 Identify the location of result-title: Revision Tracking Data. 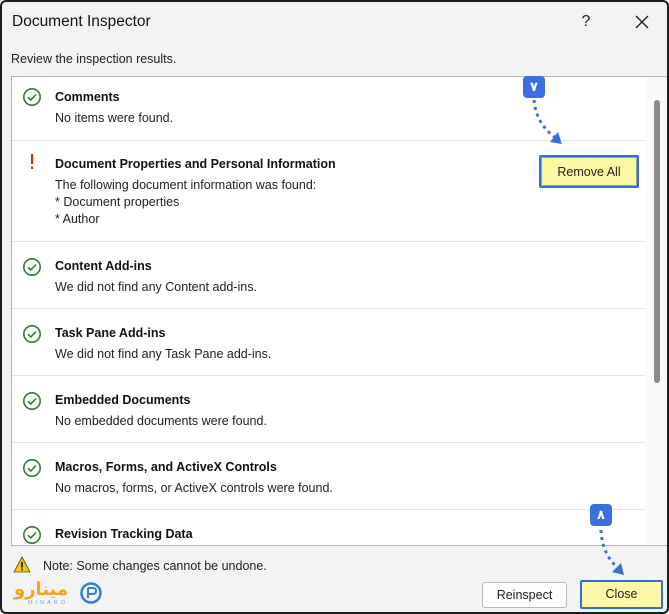
(124, 534).